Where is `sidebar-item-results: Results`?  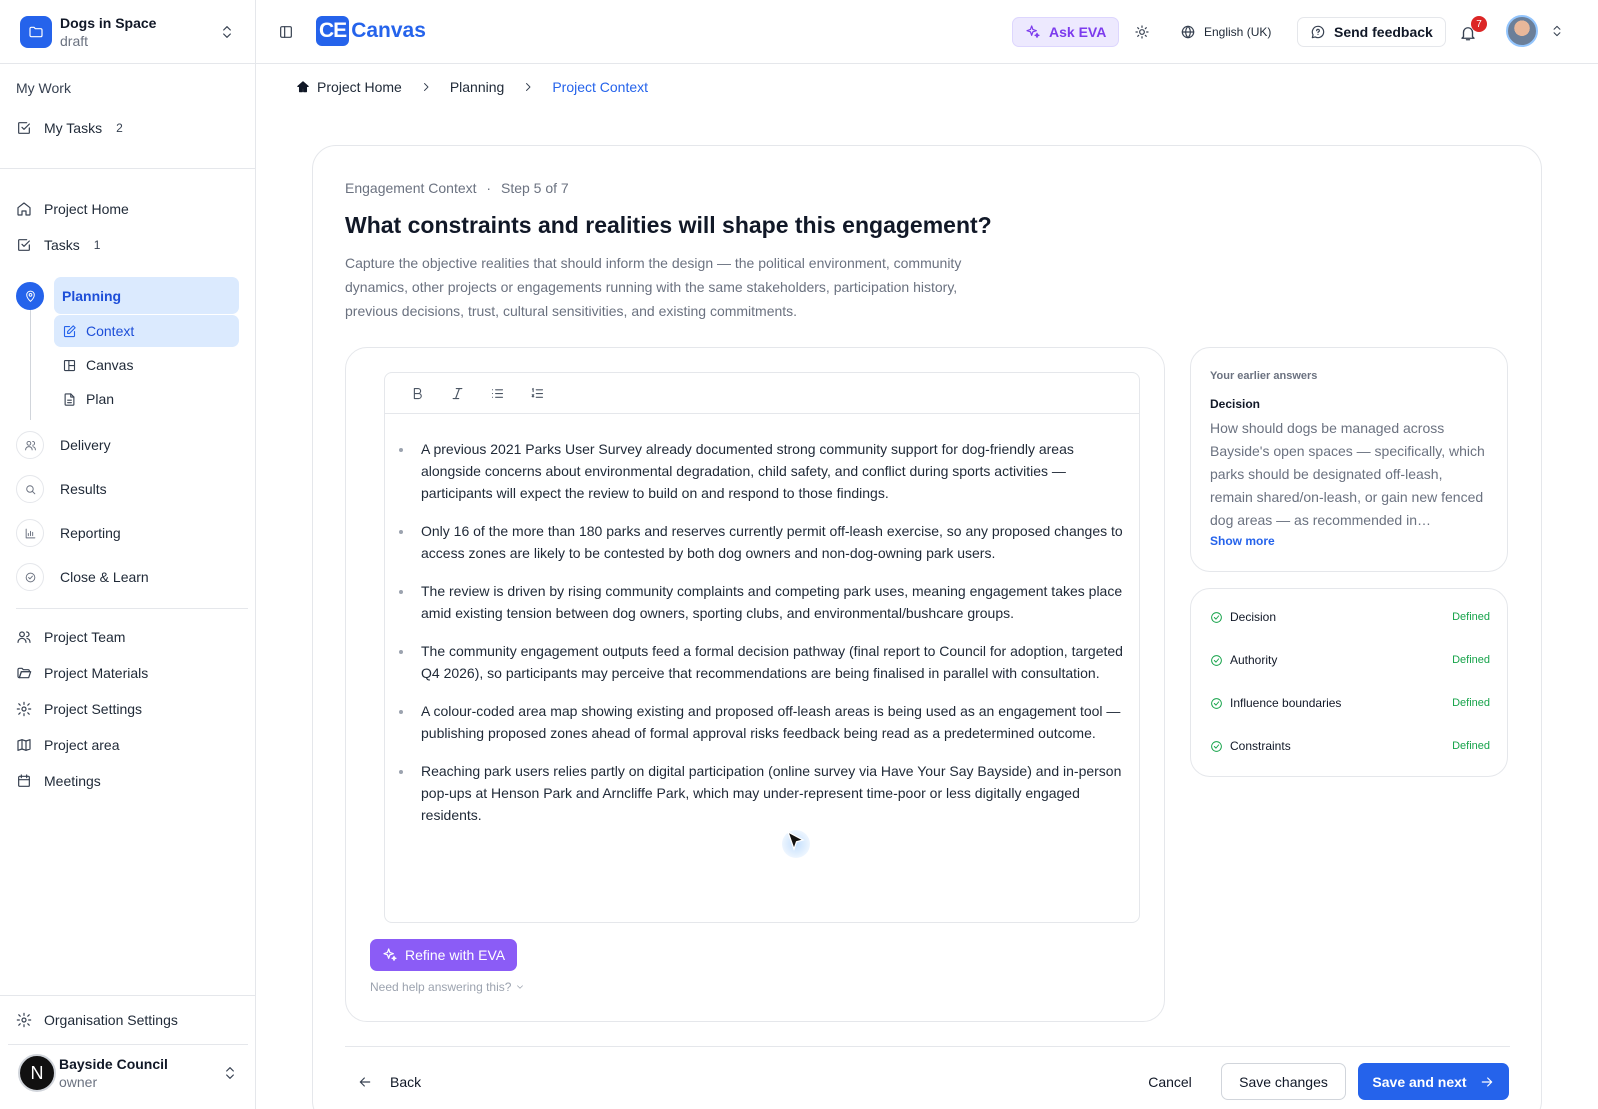
sidebar-item-results: Results is located at coordinates (61, 489).